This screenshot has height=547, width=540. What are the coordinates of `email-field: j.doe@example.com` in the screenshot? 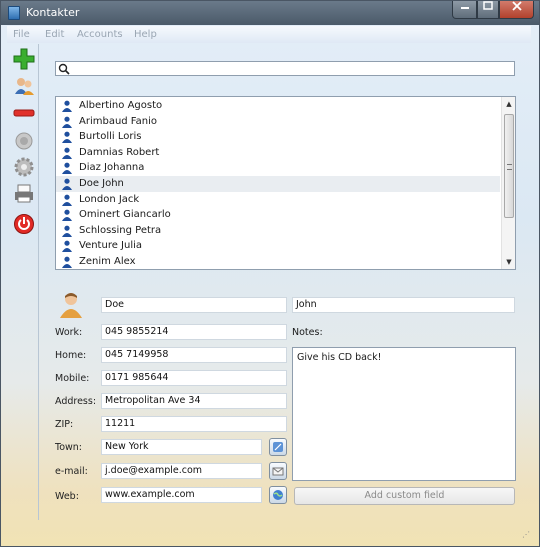 It's located at (181, 471).